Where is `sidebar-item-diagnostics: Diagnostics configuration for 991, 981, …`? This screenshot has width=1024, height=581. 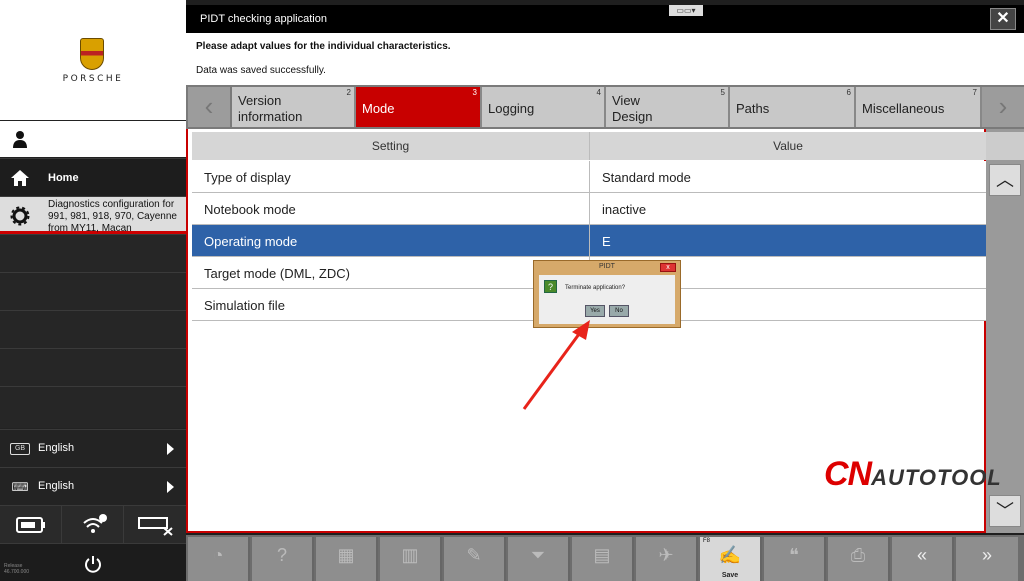
sidebar-item-diagnostics: Diagnostics configuration for 991, 981, … is located at coordinates (93, 215).